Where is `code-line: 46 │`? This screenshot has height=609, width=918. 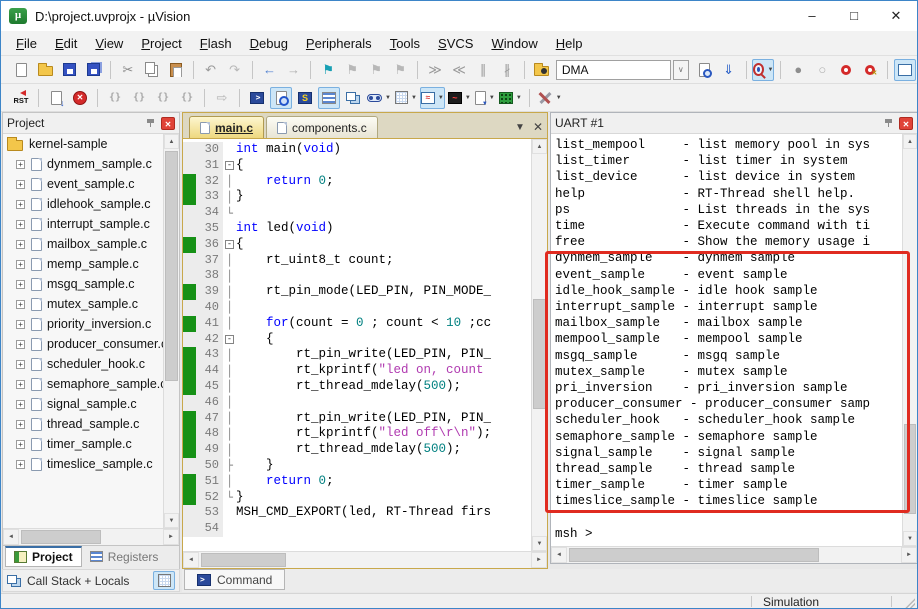 code-line: 46 │ is located at coordinates (357, 402).